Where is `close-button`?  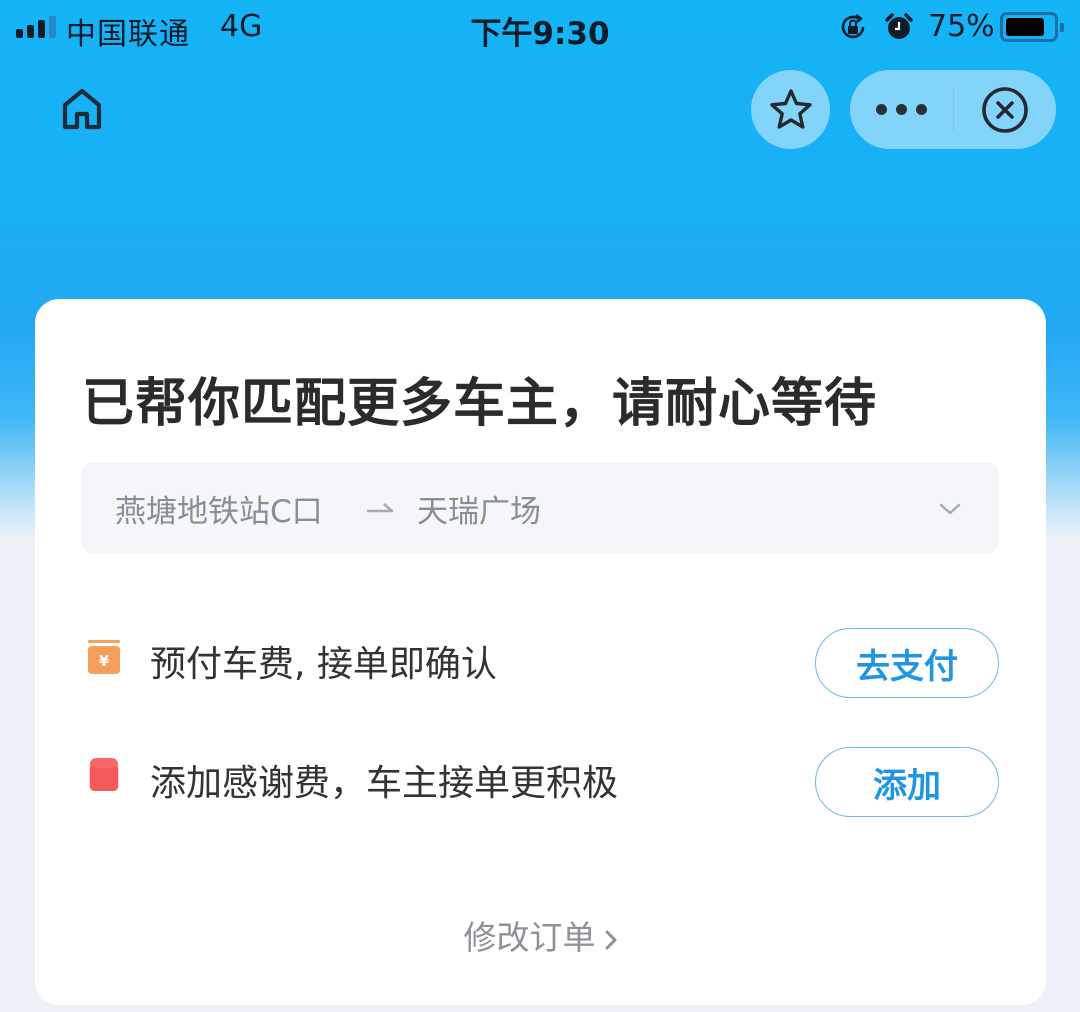
close-button is located at coordinates (1005, 109).